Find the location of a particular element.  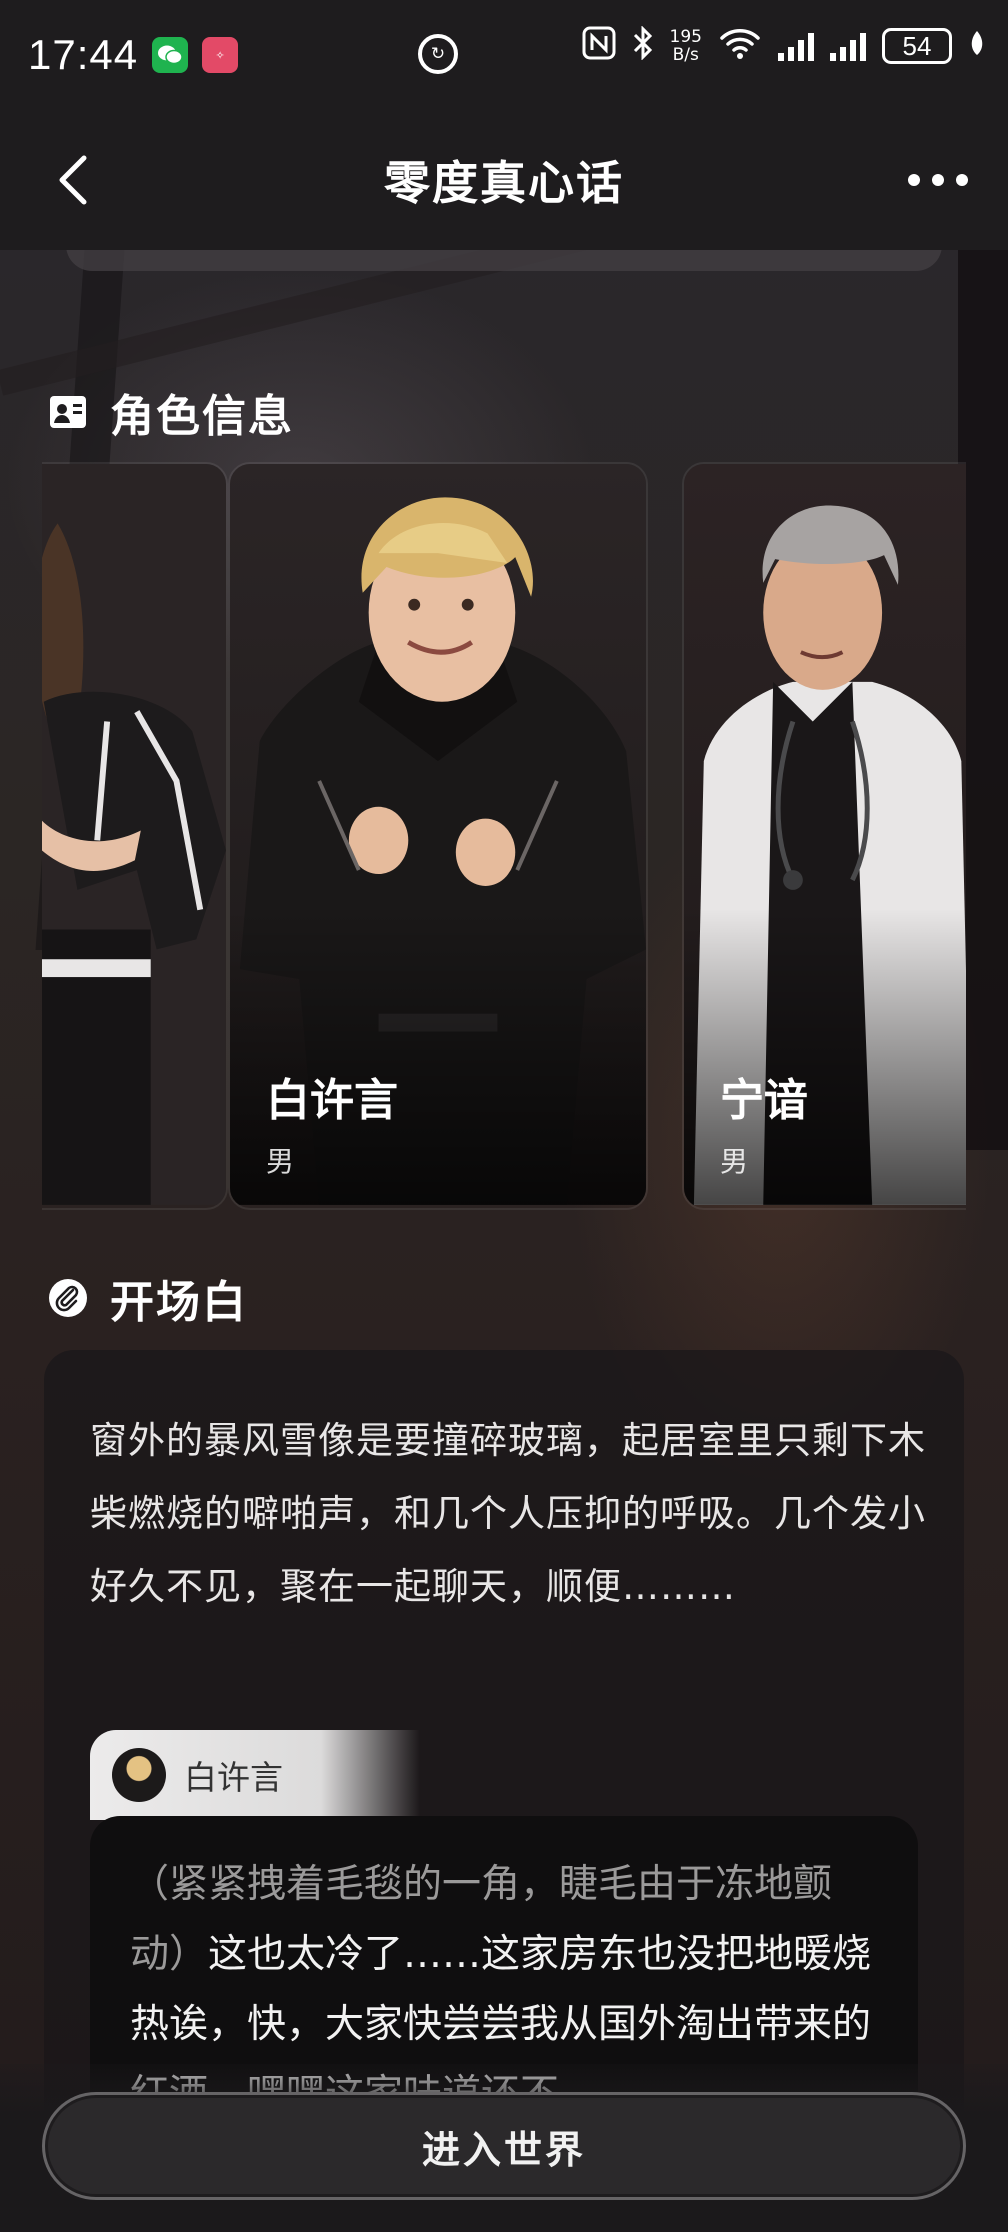

section-title: 角色信息 is located at coordinates (202, 416).